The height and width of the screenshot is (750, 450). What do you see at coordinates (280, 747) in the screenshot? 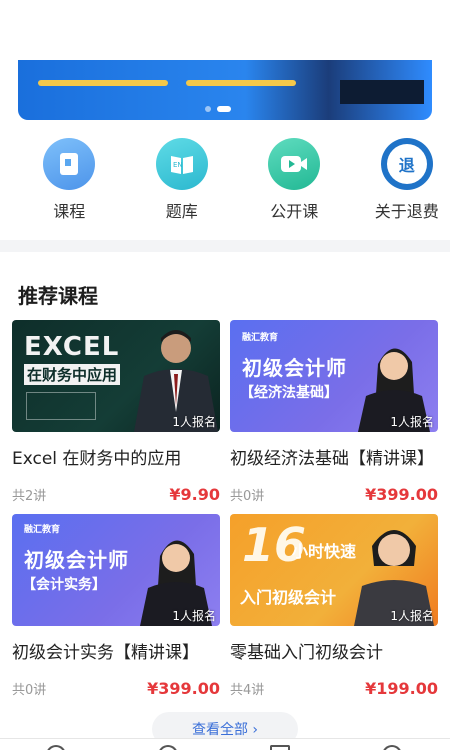
I see `document-icon` at bounding box center [280, 747].